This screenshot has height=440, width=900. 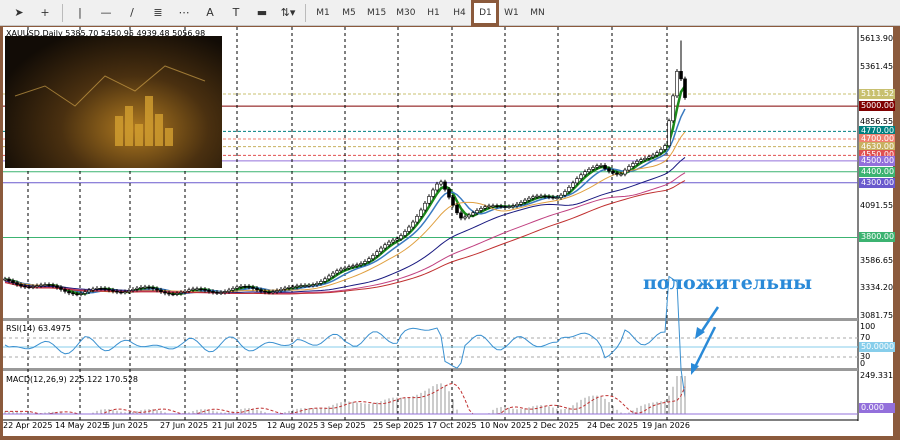 I want to click on vertical-line-icon: |, so click(x=80, y=13).